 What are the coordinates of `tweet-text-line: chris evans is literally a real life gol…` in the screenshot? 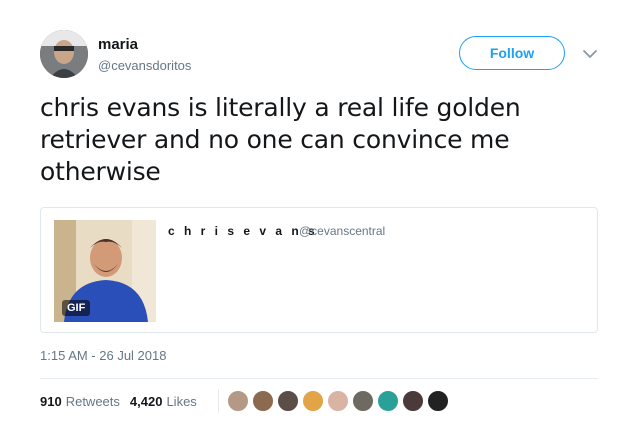 It's located at (280, 107).